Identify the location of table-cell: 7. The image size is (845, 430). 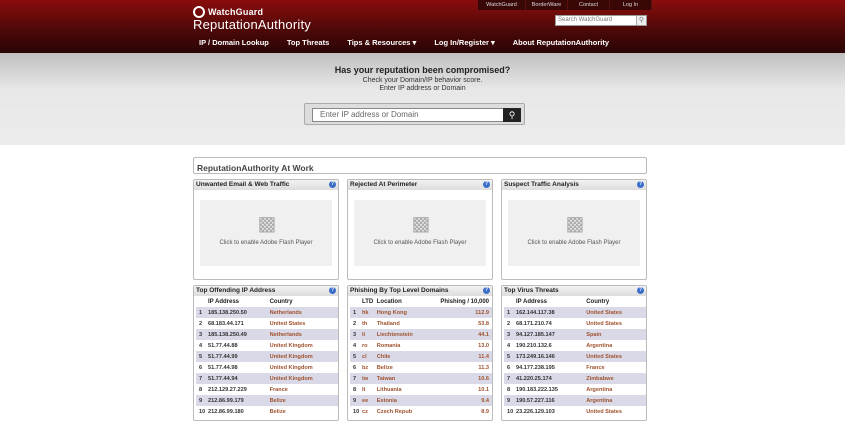
(202, 378).